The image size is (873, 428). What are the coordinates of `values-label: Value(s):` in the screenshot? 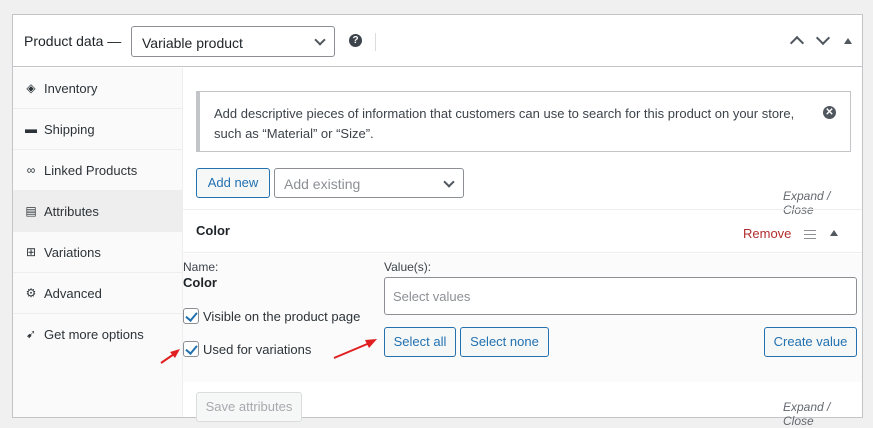 It's located at (408, 267).